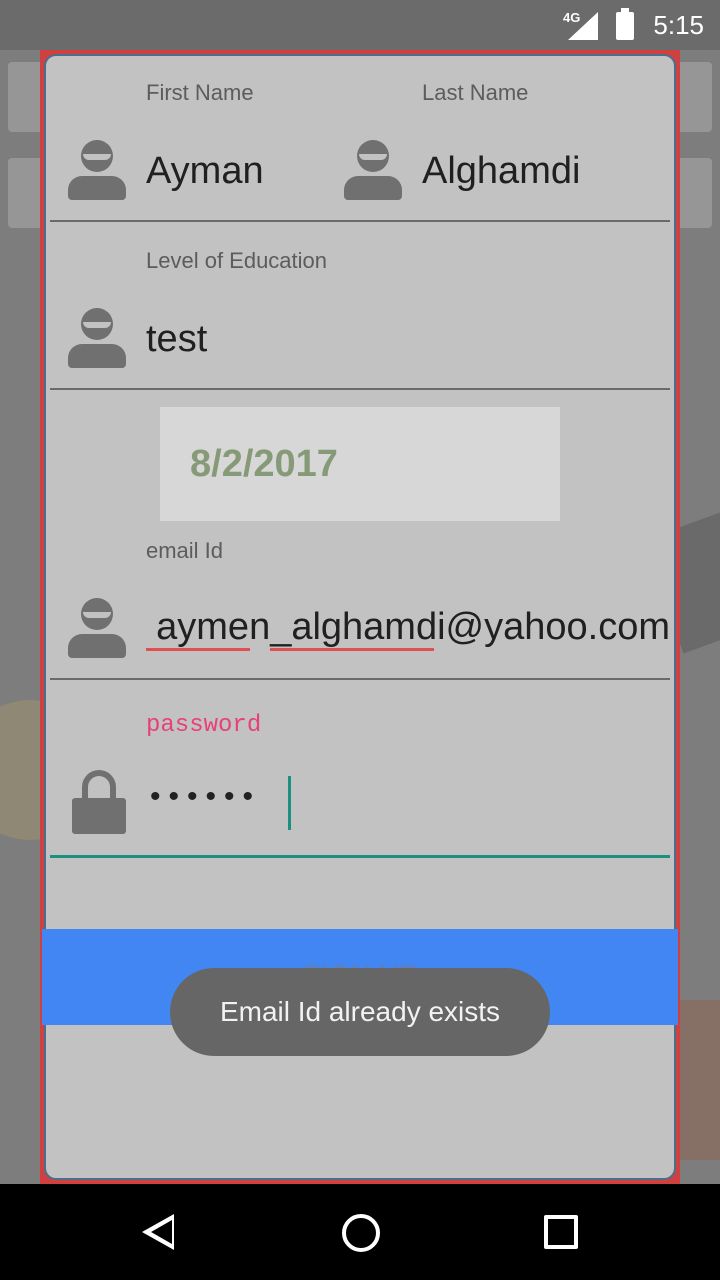 Image resolution: width=720 pixels, height=1280 pixels. I want to click on education-label: Level of Education, so click(237, 260).